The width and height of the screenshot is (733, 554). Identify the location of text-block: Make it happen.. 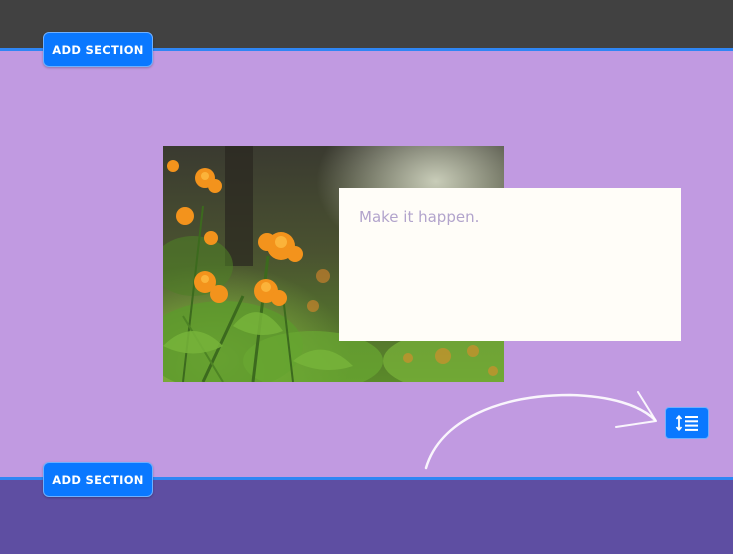
(510, 264).